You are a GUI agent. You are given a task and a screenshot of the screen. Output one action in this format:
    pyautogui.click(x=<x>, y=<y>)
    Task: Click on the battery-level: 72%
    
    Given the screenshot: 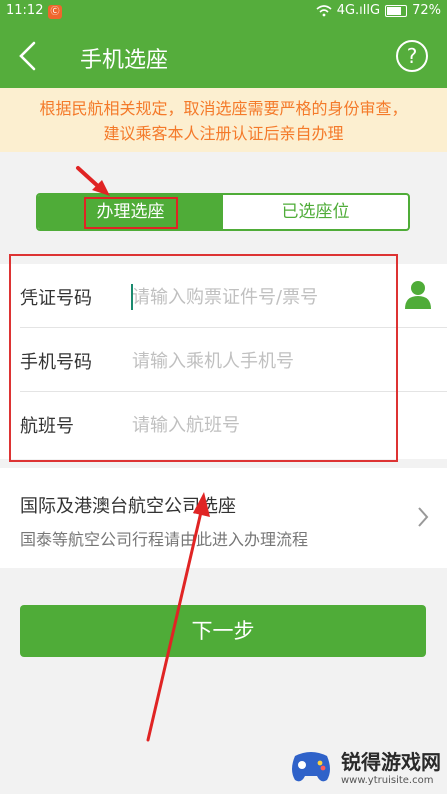 What is the action you would take?
    pyautogui.click(x=426, y=10)
    